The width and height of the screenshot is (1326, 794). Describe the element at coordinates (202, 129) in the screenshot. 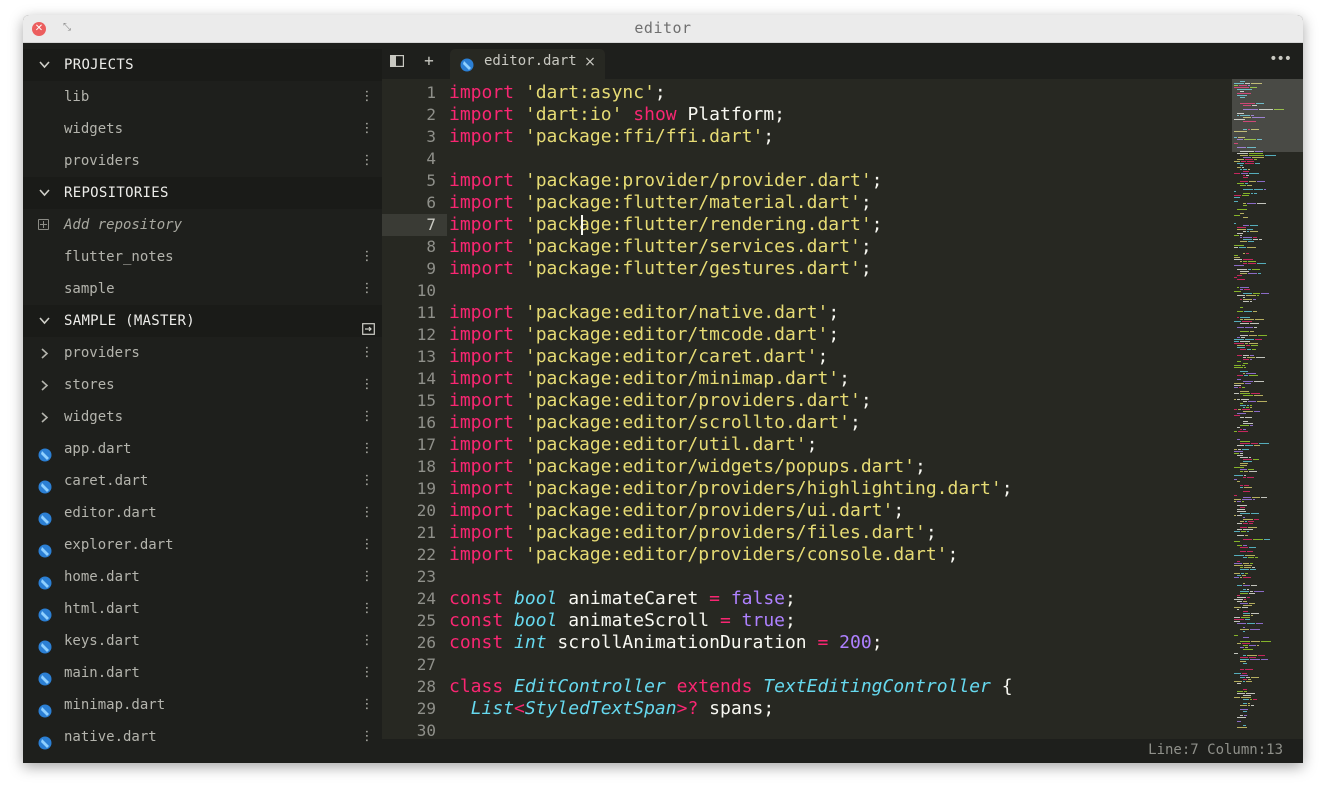

I see `project-item-widgets: widgets ⋮` at that location.